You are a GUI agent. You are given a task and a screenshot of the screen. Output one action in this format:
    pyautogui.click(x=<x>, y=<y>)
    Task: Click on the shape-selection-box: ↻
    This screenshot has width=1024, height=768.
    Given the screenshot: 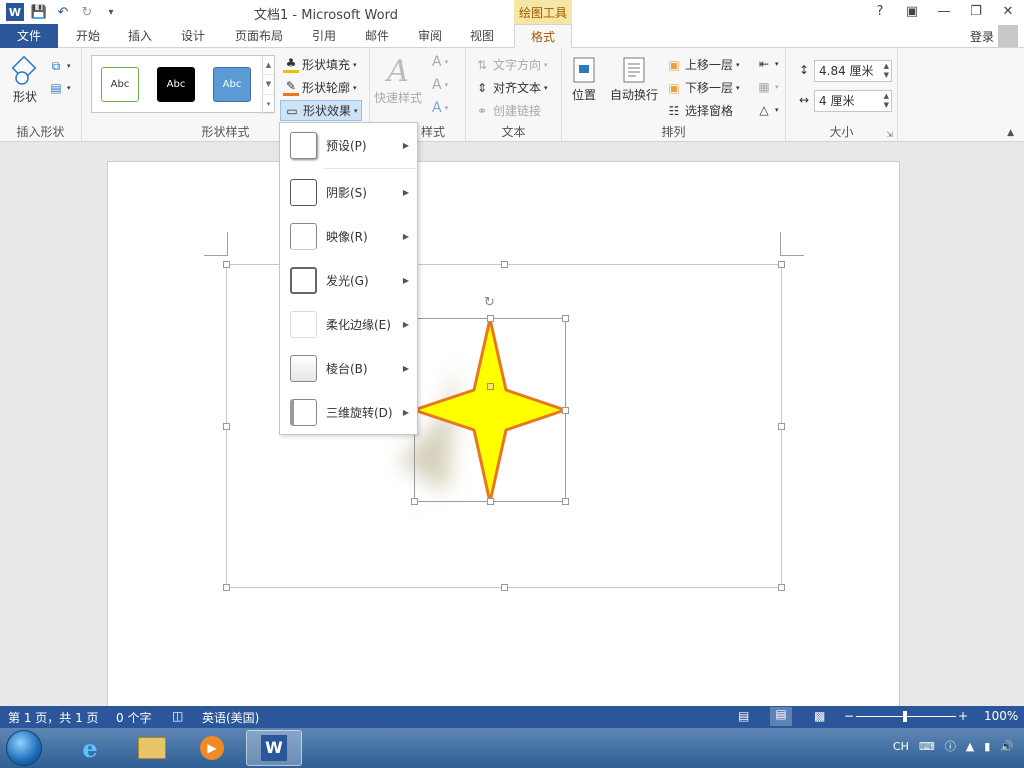 What is the action you would take?
    pyautogui.click(x=490, y=400)
    